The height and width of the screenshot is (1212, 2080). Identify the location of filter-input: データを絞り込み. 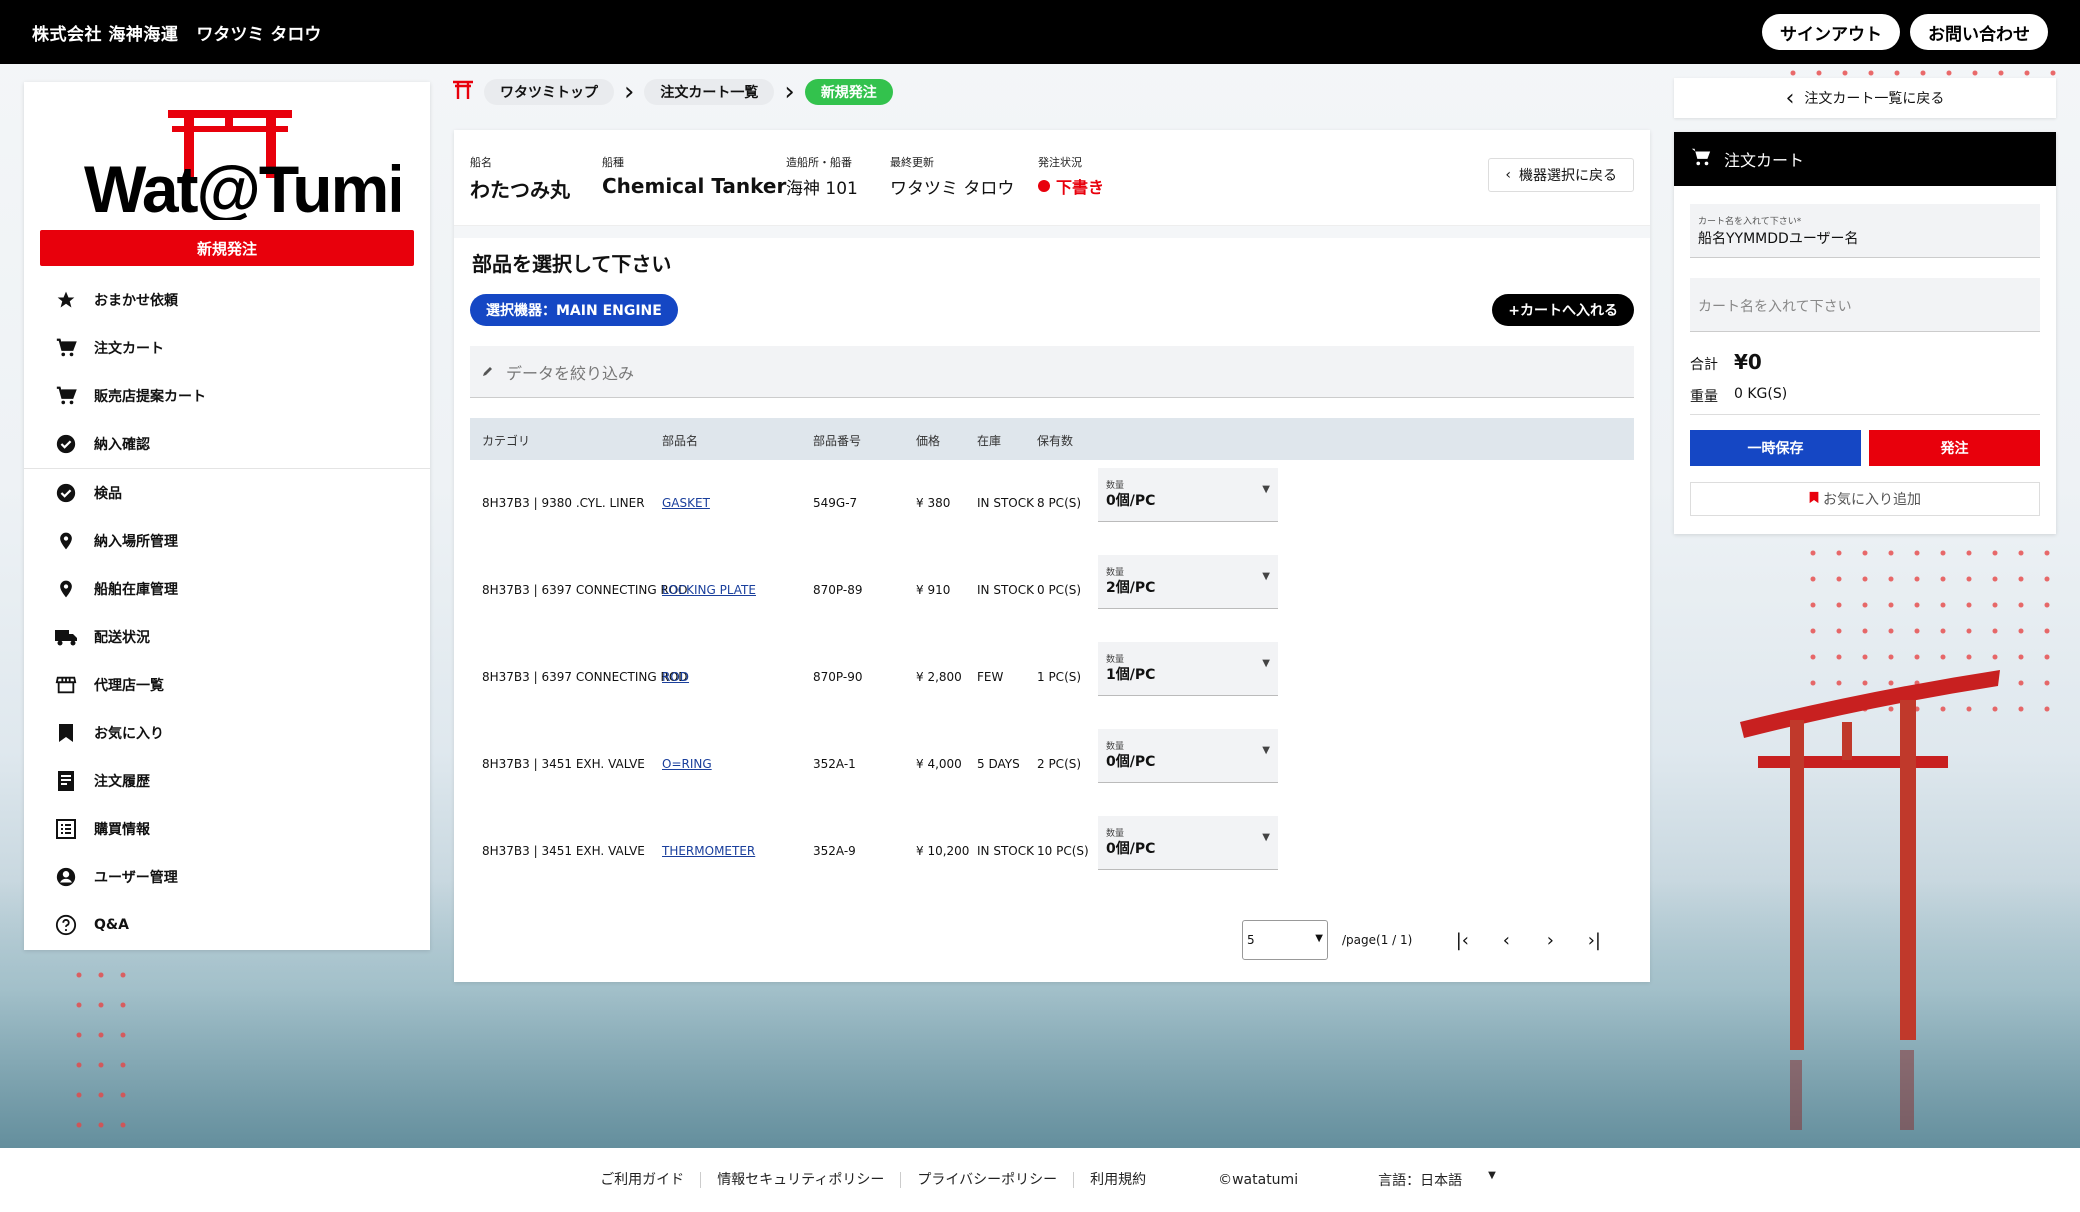
(1052, 372).